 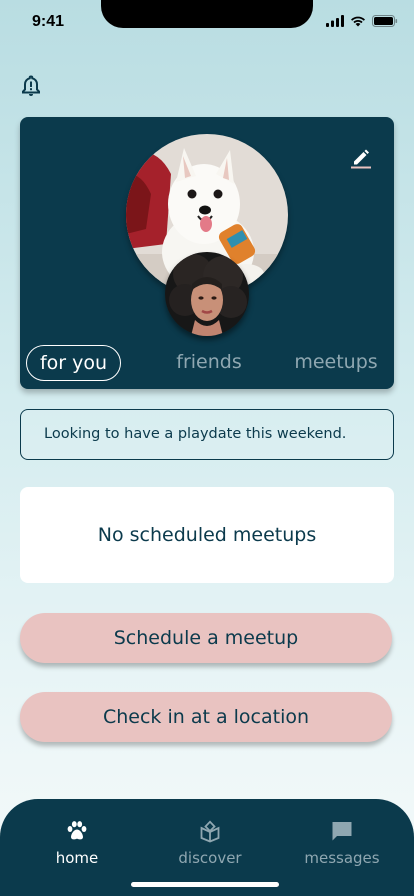 I want to click on paw-icon, so click(x=77, y=830).